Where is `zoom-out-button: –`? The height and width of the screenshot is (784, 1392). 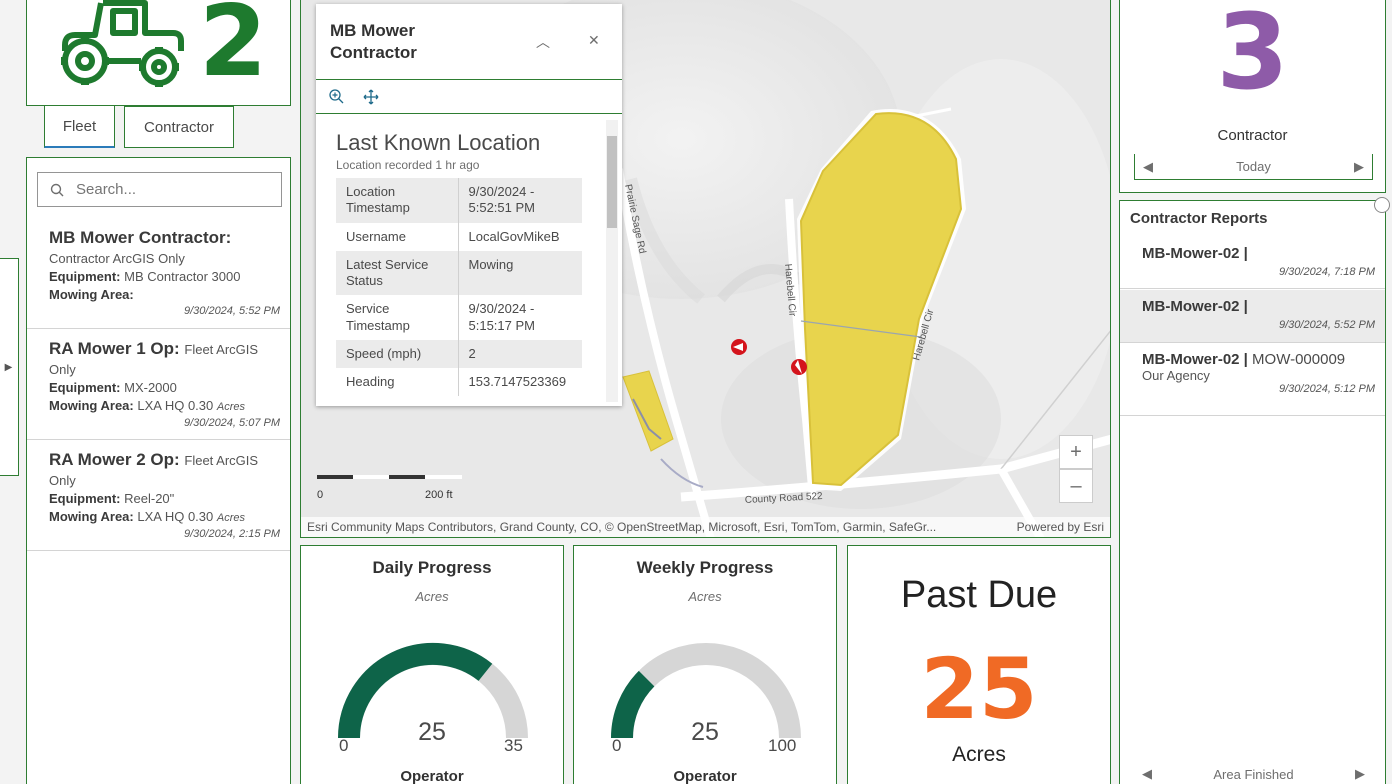
zoom-out-button: – is located at coordinates (1076, 486).